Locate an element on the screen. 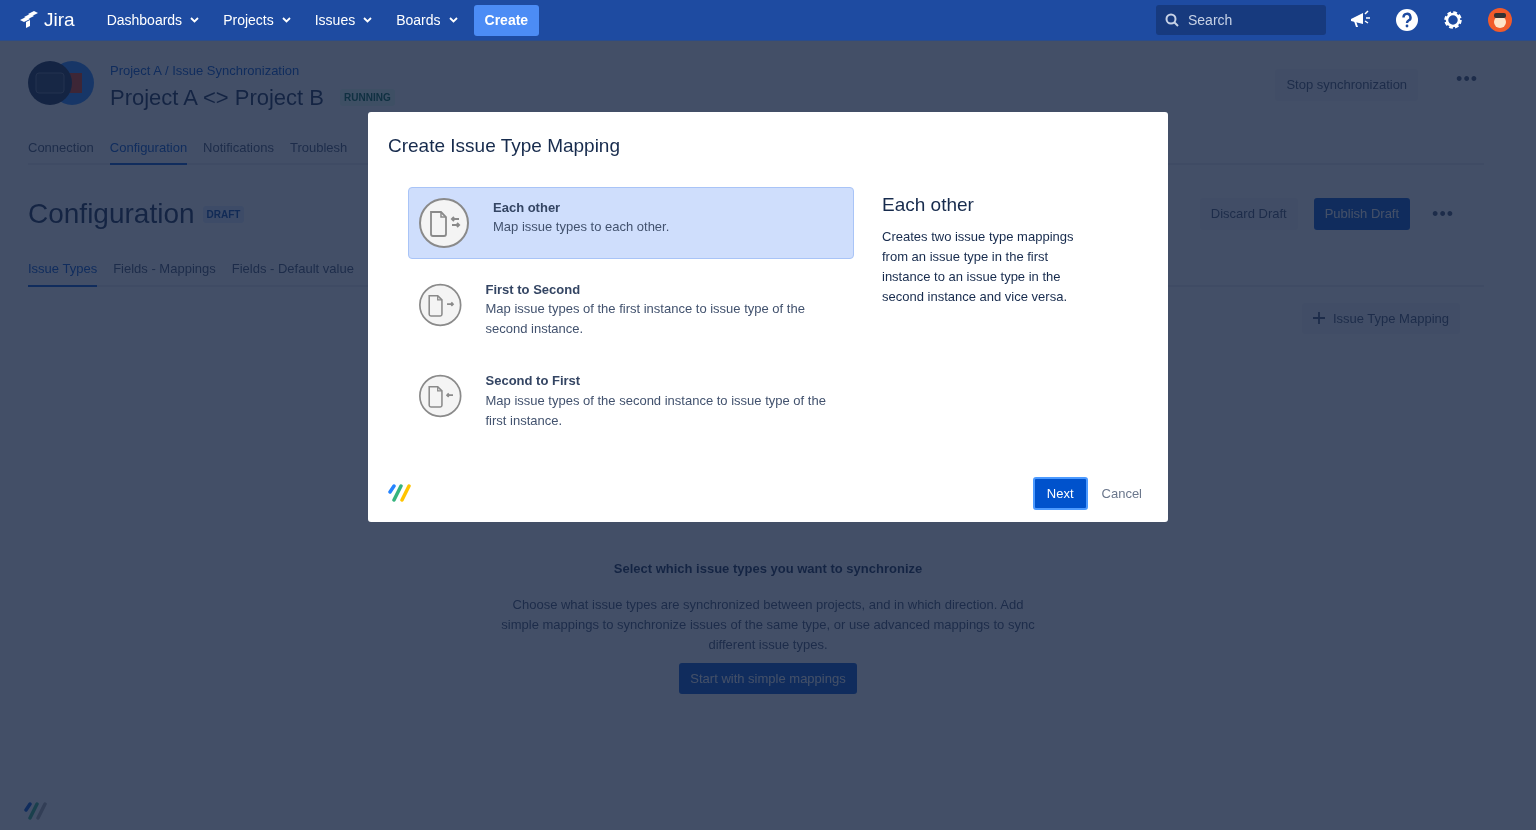 The image size is (1536, 830). cancel-button: Cancel is located at coordinates (1121, 493).